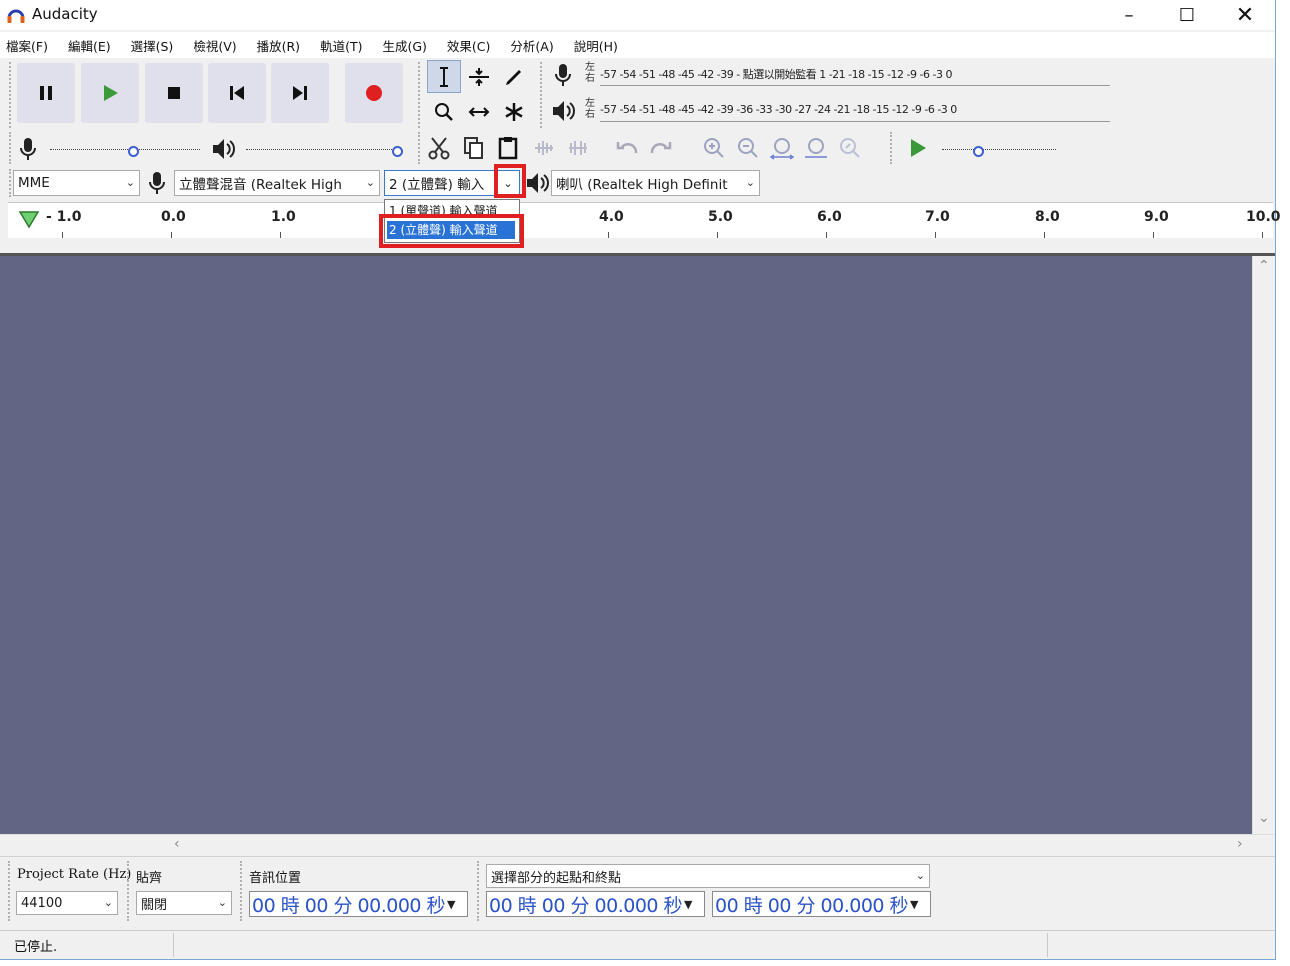 The image size is (1290, 966). I want to click on ruler-label: - 1.0, so click(64, 217).